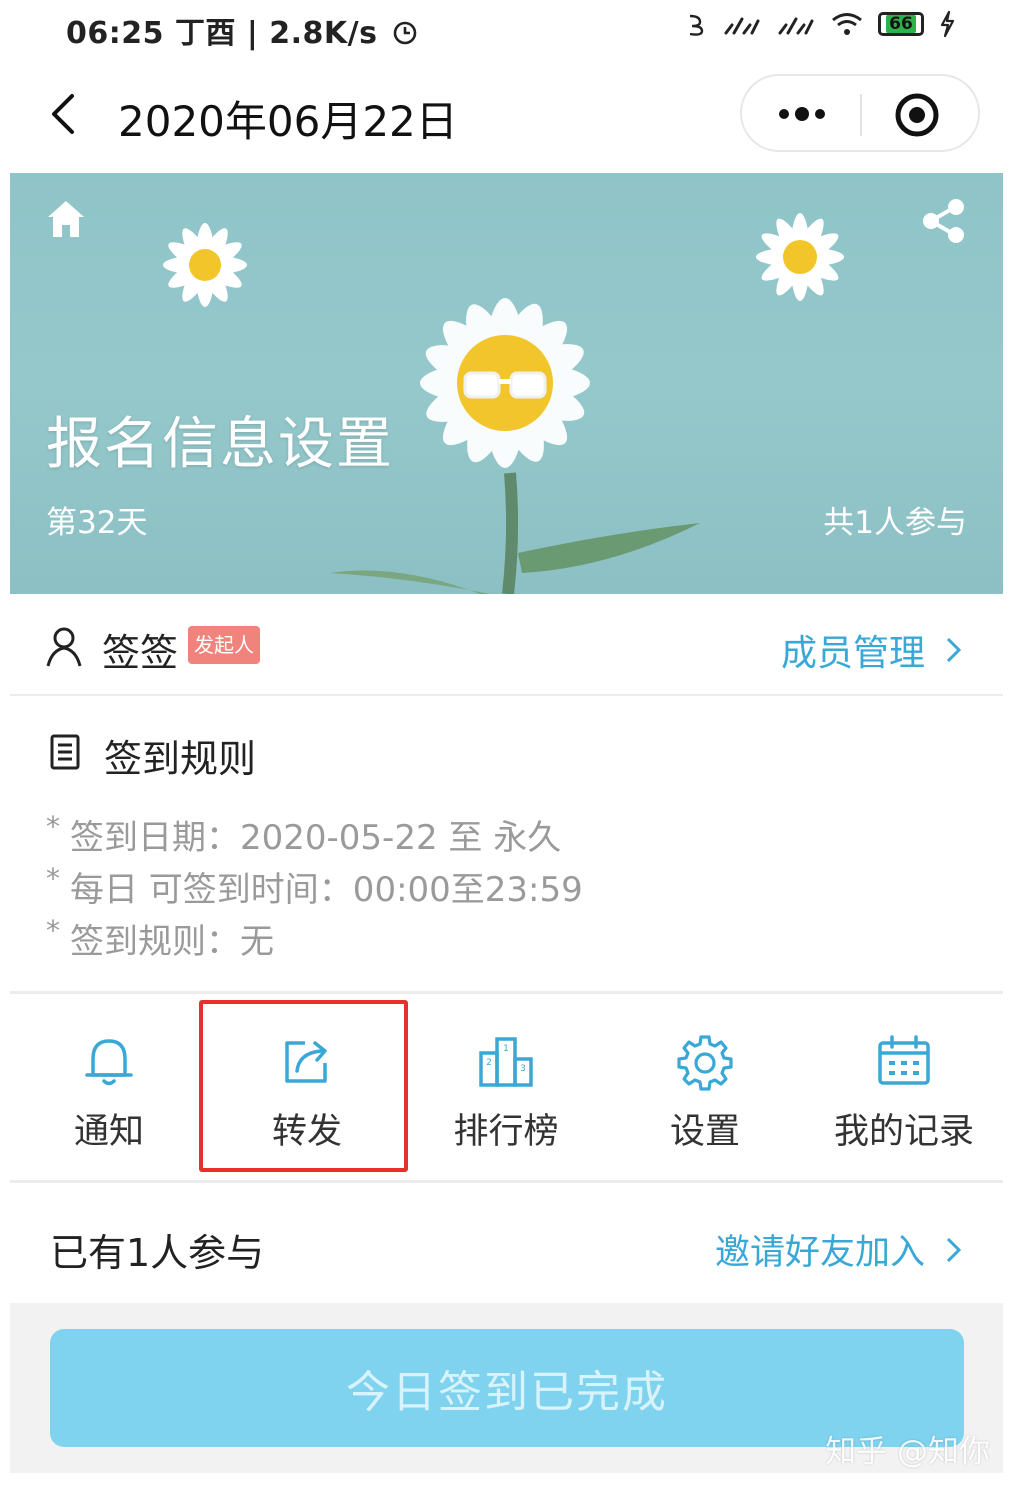  I want to click on watermark: 知乎 @知你, so click(907, 1452).